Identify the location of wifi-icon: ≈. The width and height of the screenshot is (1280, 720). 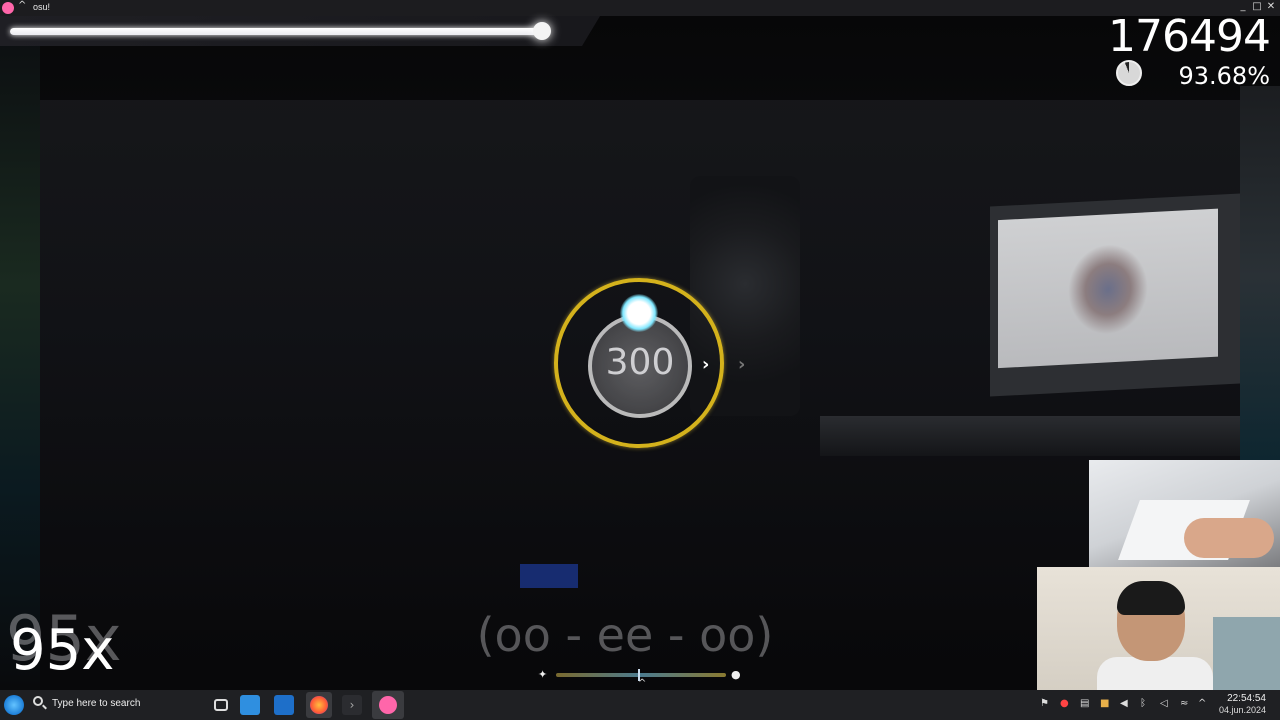
(1184, 703).